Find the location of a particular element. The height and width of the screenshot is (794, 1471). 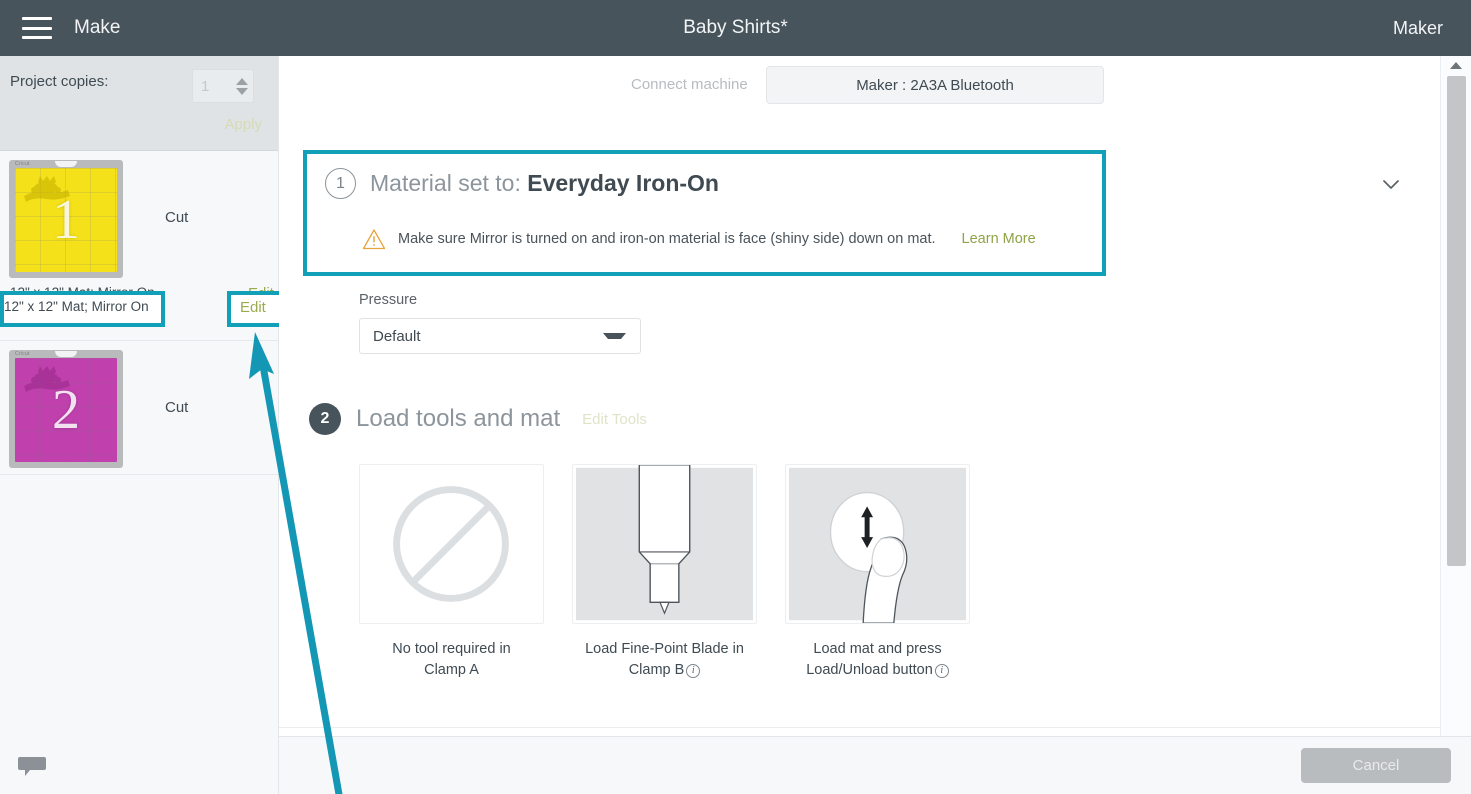

tool-image-load-mat is located at coordinates (877, 544).